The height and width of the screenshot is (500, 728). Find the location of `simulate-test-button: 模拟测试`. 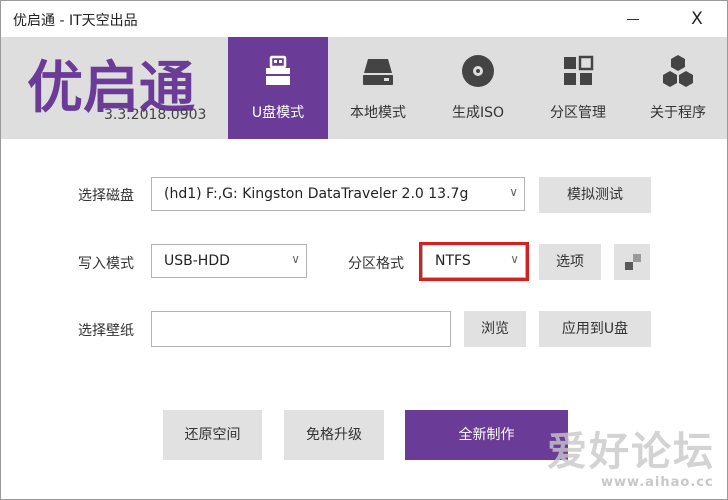

simulate-test-button: 模拟测试 is located at coordinates (595, 195).